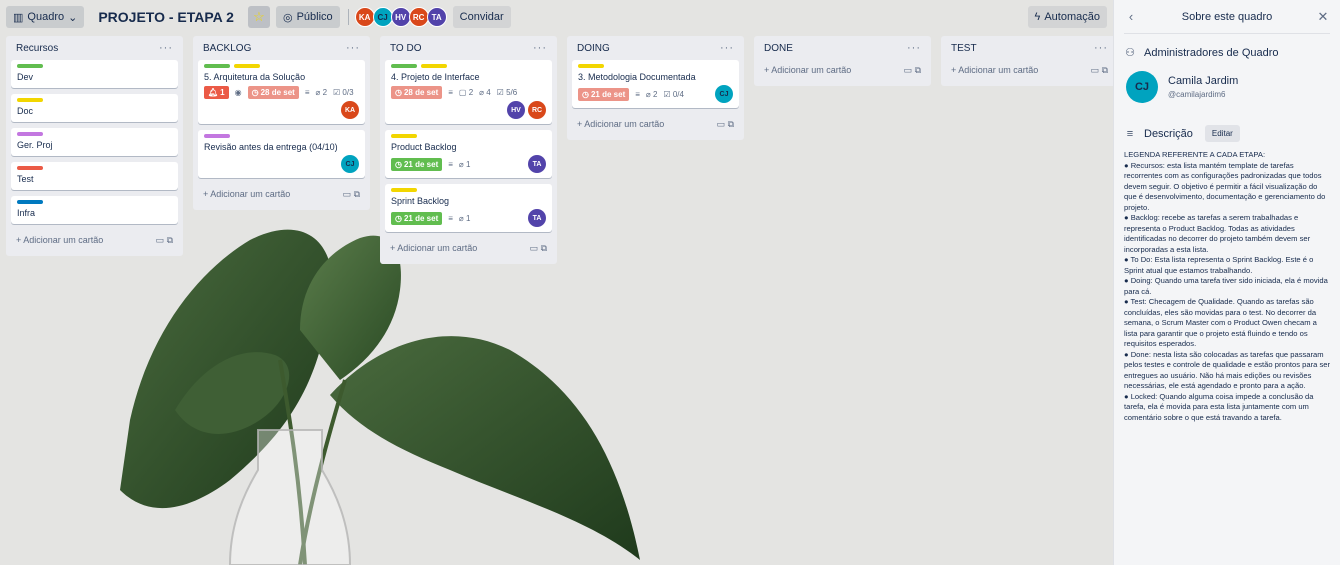 This screenshot has width=1340, height=565. I want to click on card: Ger. Proj, so click(94, 142).